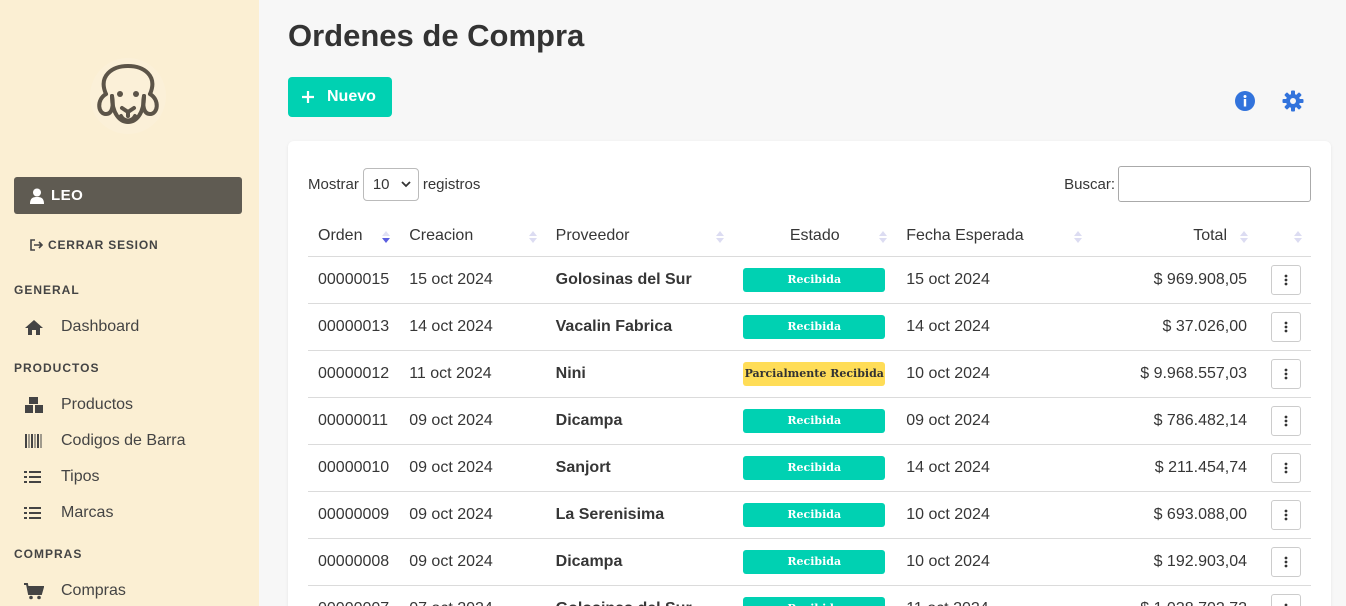 The width and height of the screenshot is (1346, 606). I want to click on column-header-orden: Orden, so click(354, 237).